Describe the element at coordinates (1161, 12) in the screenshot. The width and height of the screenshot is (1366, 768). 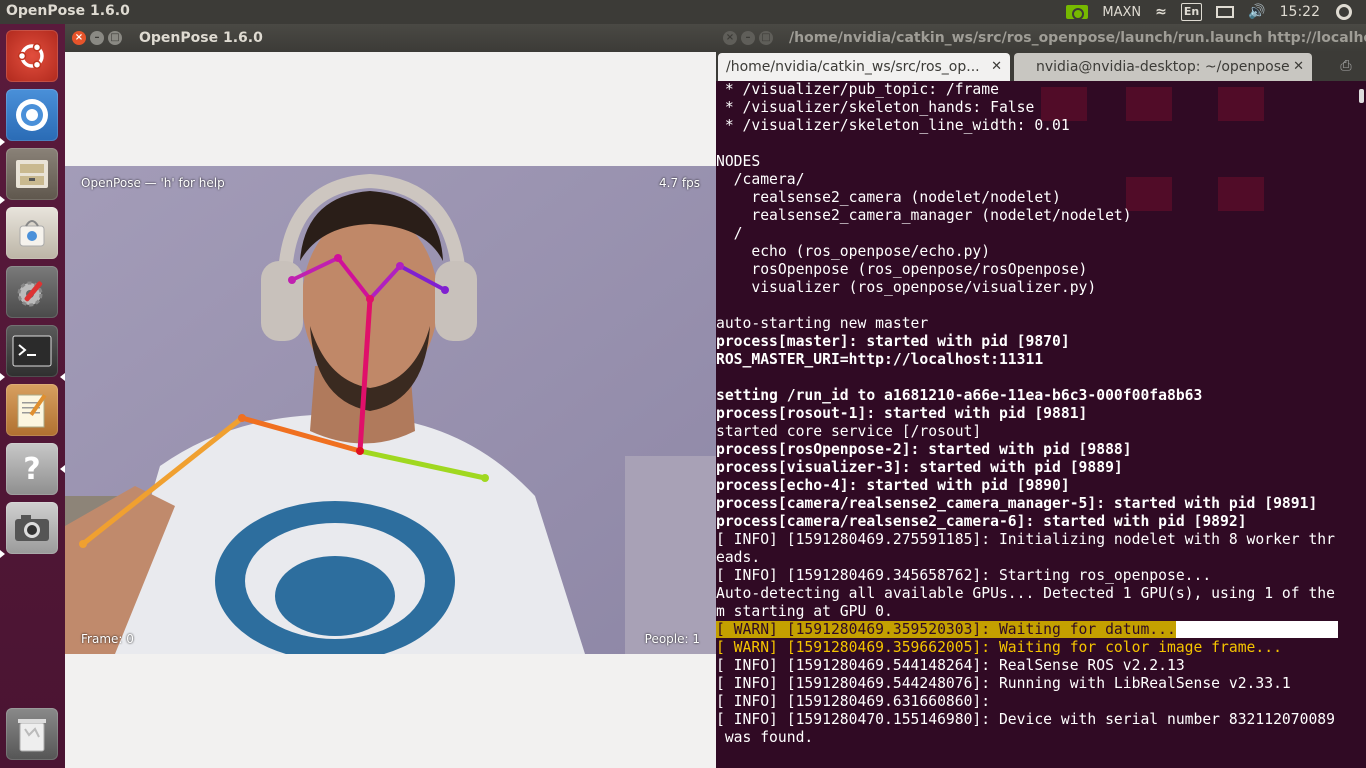
I see `wifi-icon: ≈` at that location.